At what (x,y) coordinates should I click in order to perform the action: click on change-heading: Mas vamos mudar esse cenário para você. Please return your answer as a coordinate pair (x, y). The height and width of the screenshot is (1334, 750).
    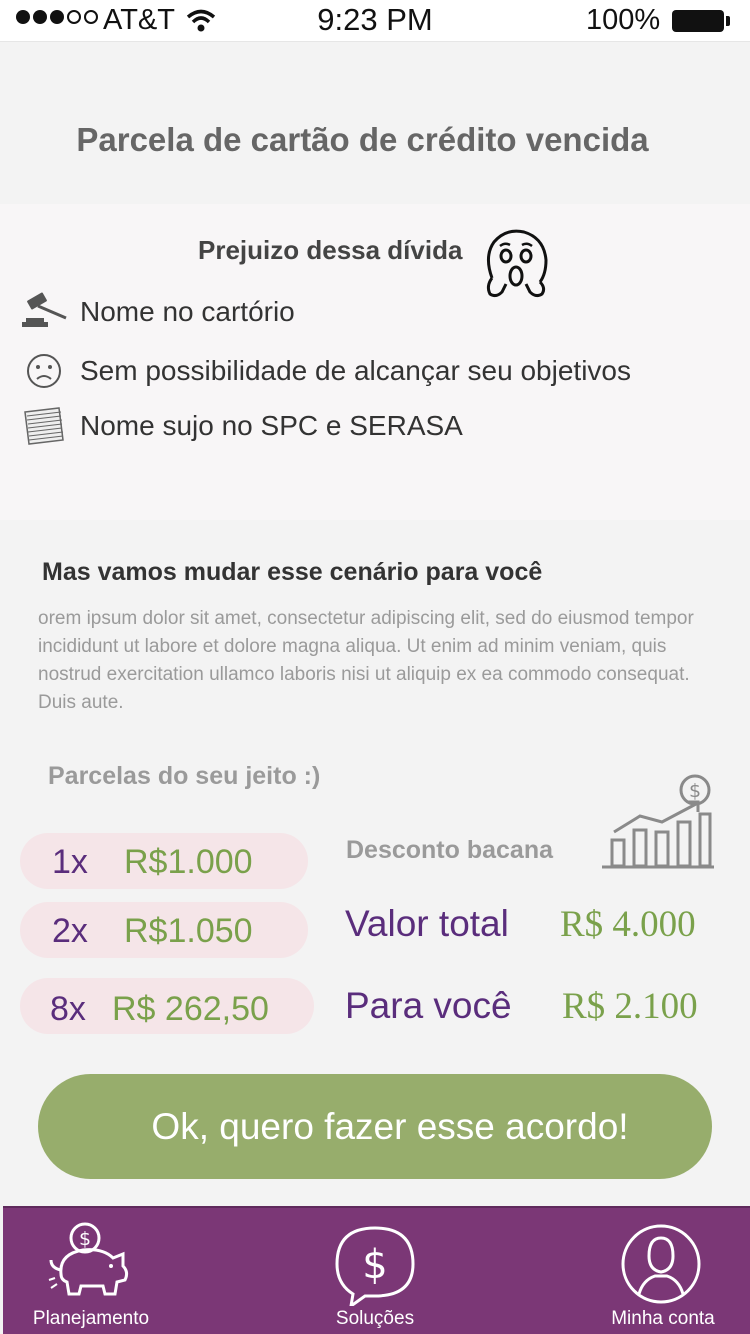
    Looking at the image, I should click on (292, 572).